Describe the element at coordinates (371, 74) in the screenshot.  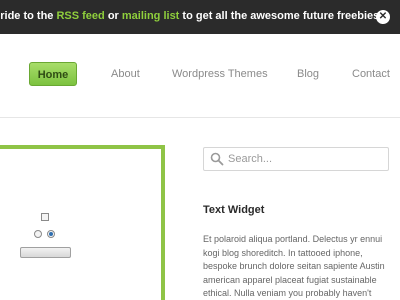
I see `nav-item-contact: Contact` at that location.